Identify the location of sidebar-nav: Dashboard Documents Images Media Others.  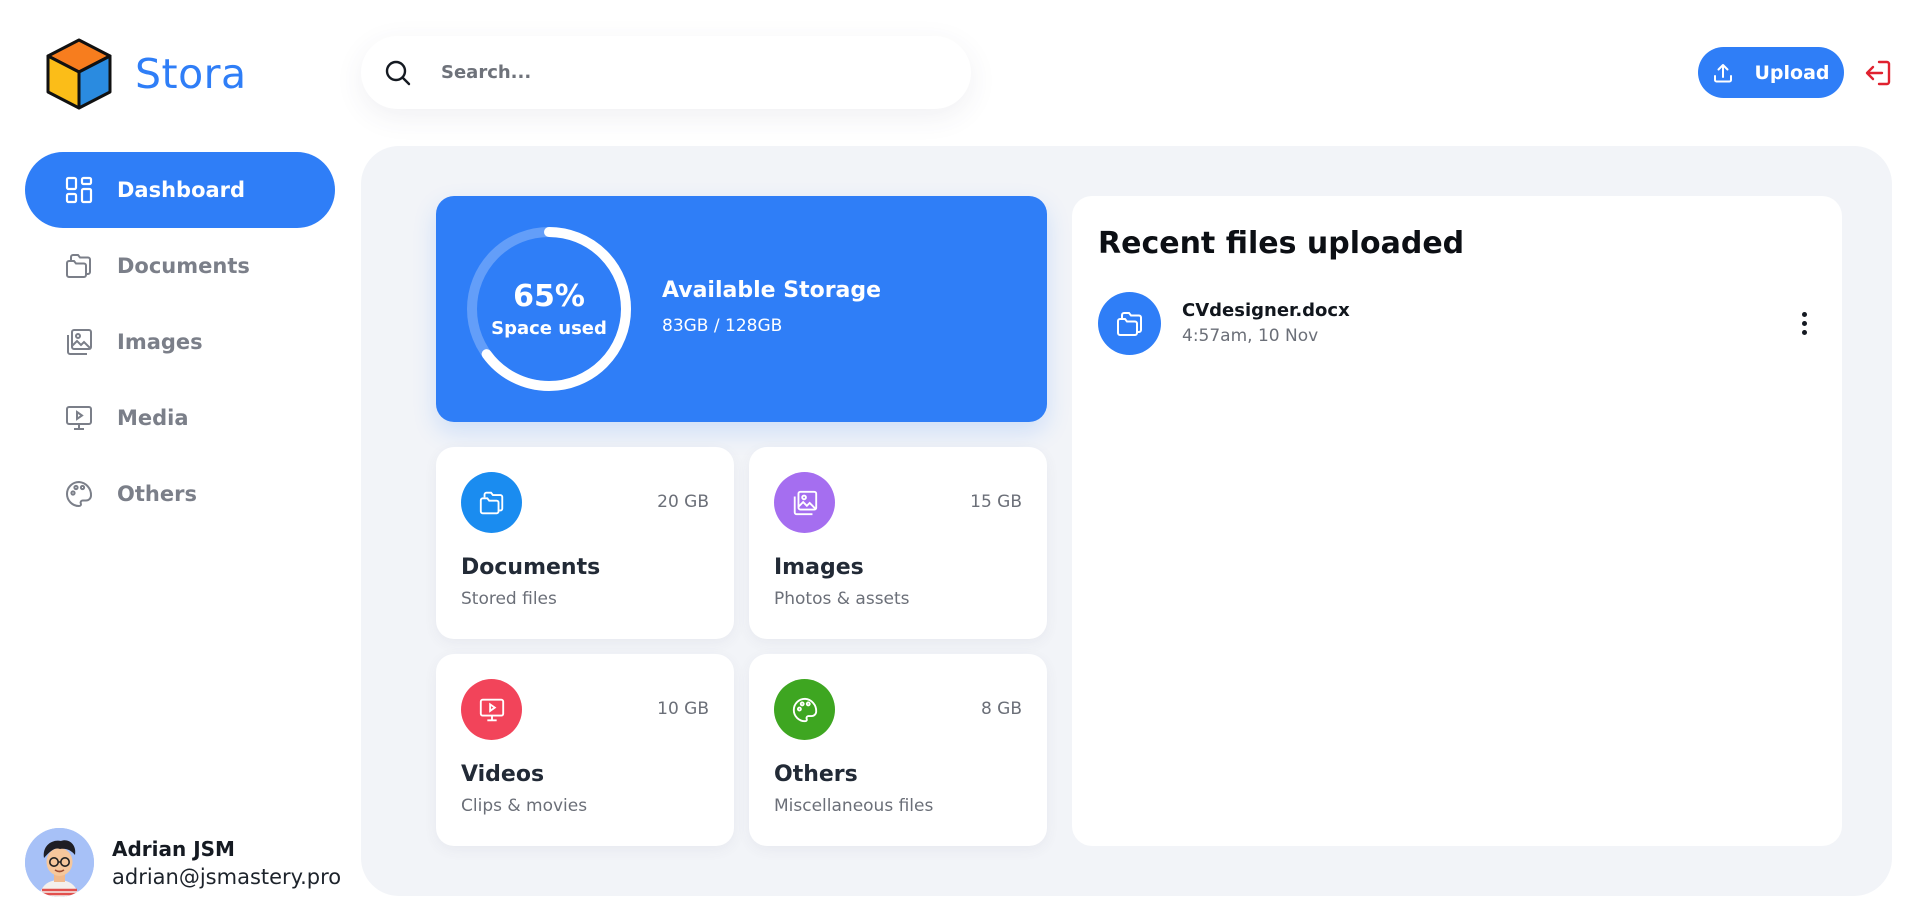
(180, 342).